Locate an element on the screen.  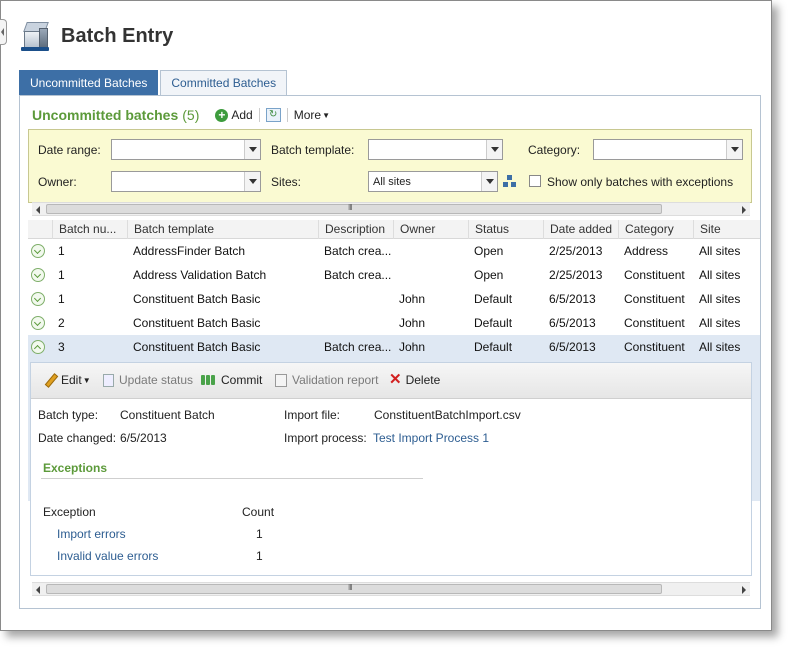
cell-category: Address is located at coordinates (646, 251).